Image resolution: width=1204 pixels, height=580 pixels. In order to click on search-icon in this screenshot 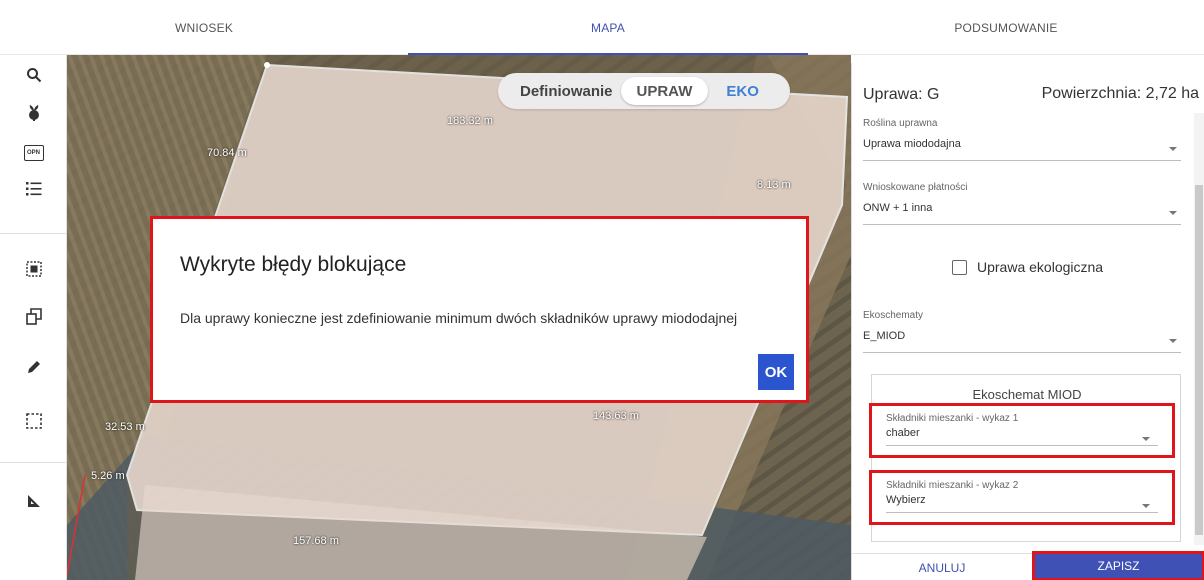, I will do `click(34, 77)`.